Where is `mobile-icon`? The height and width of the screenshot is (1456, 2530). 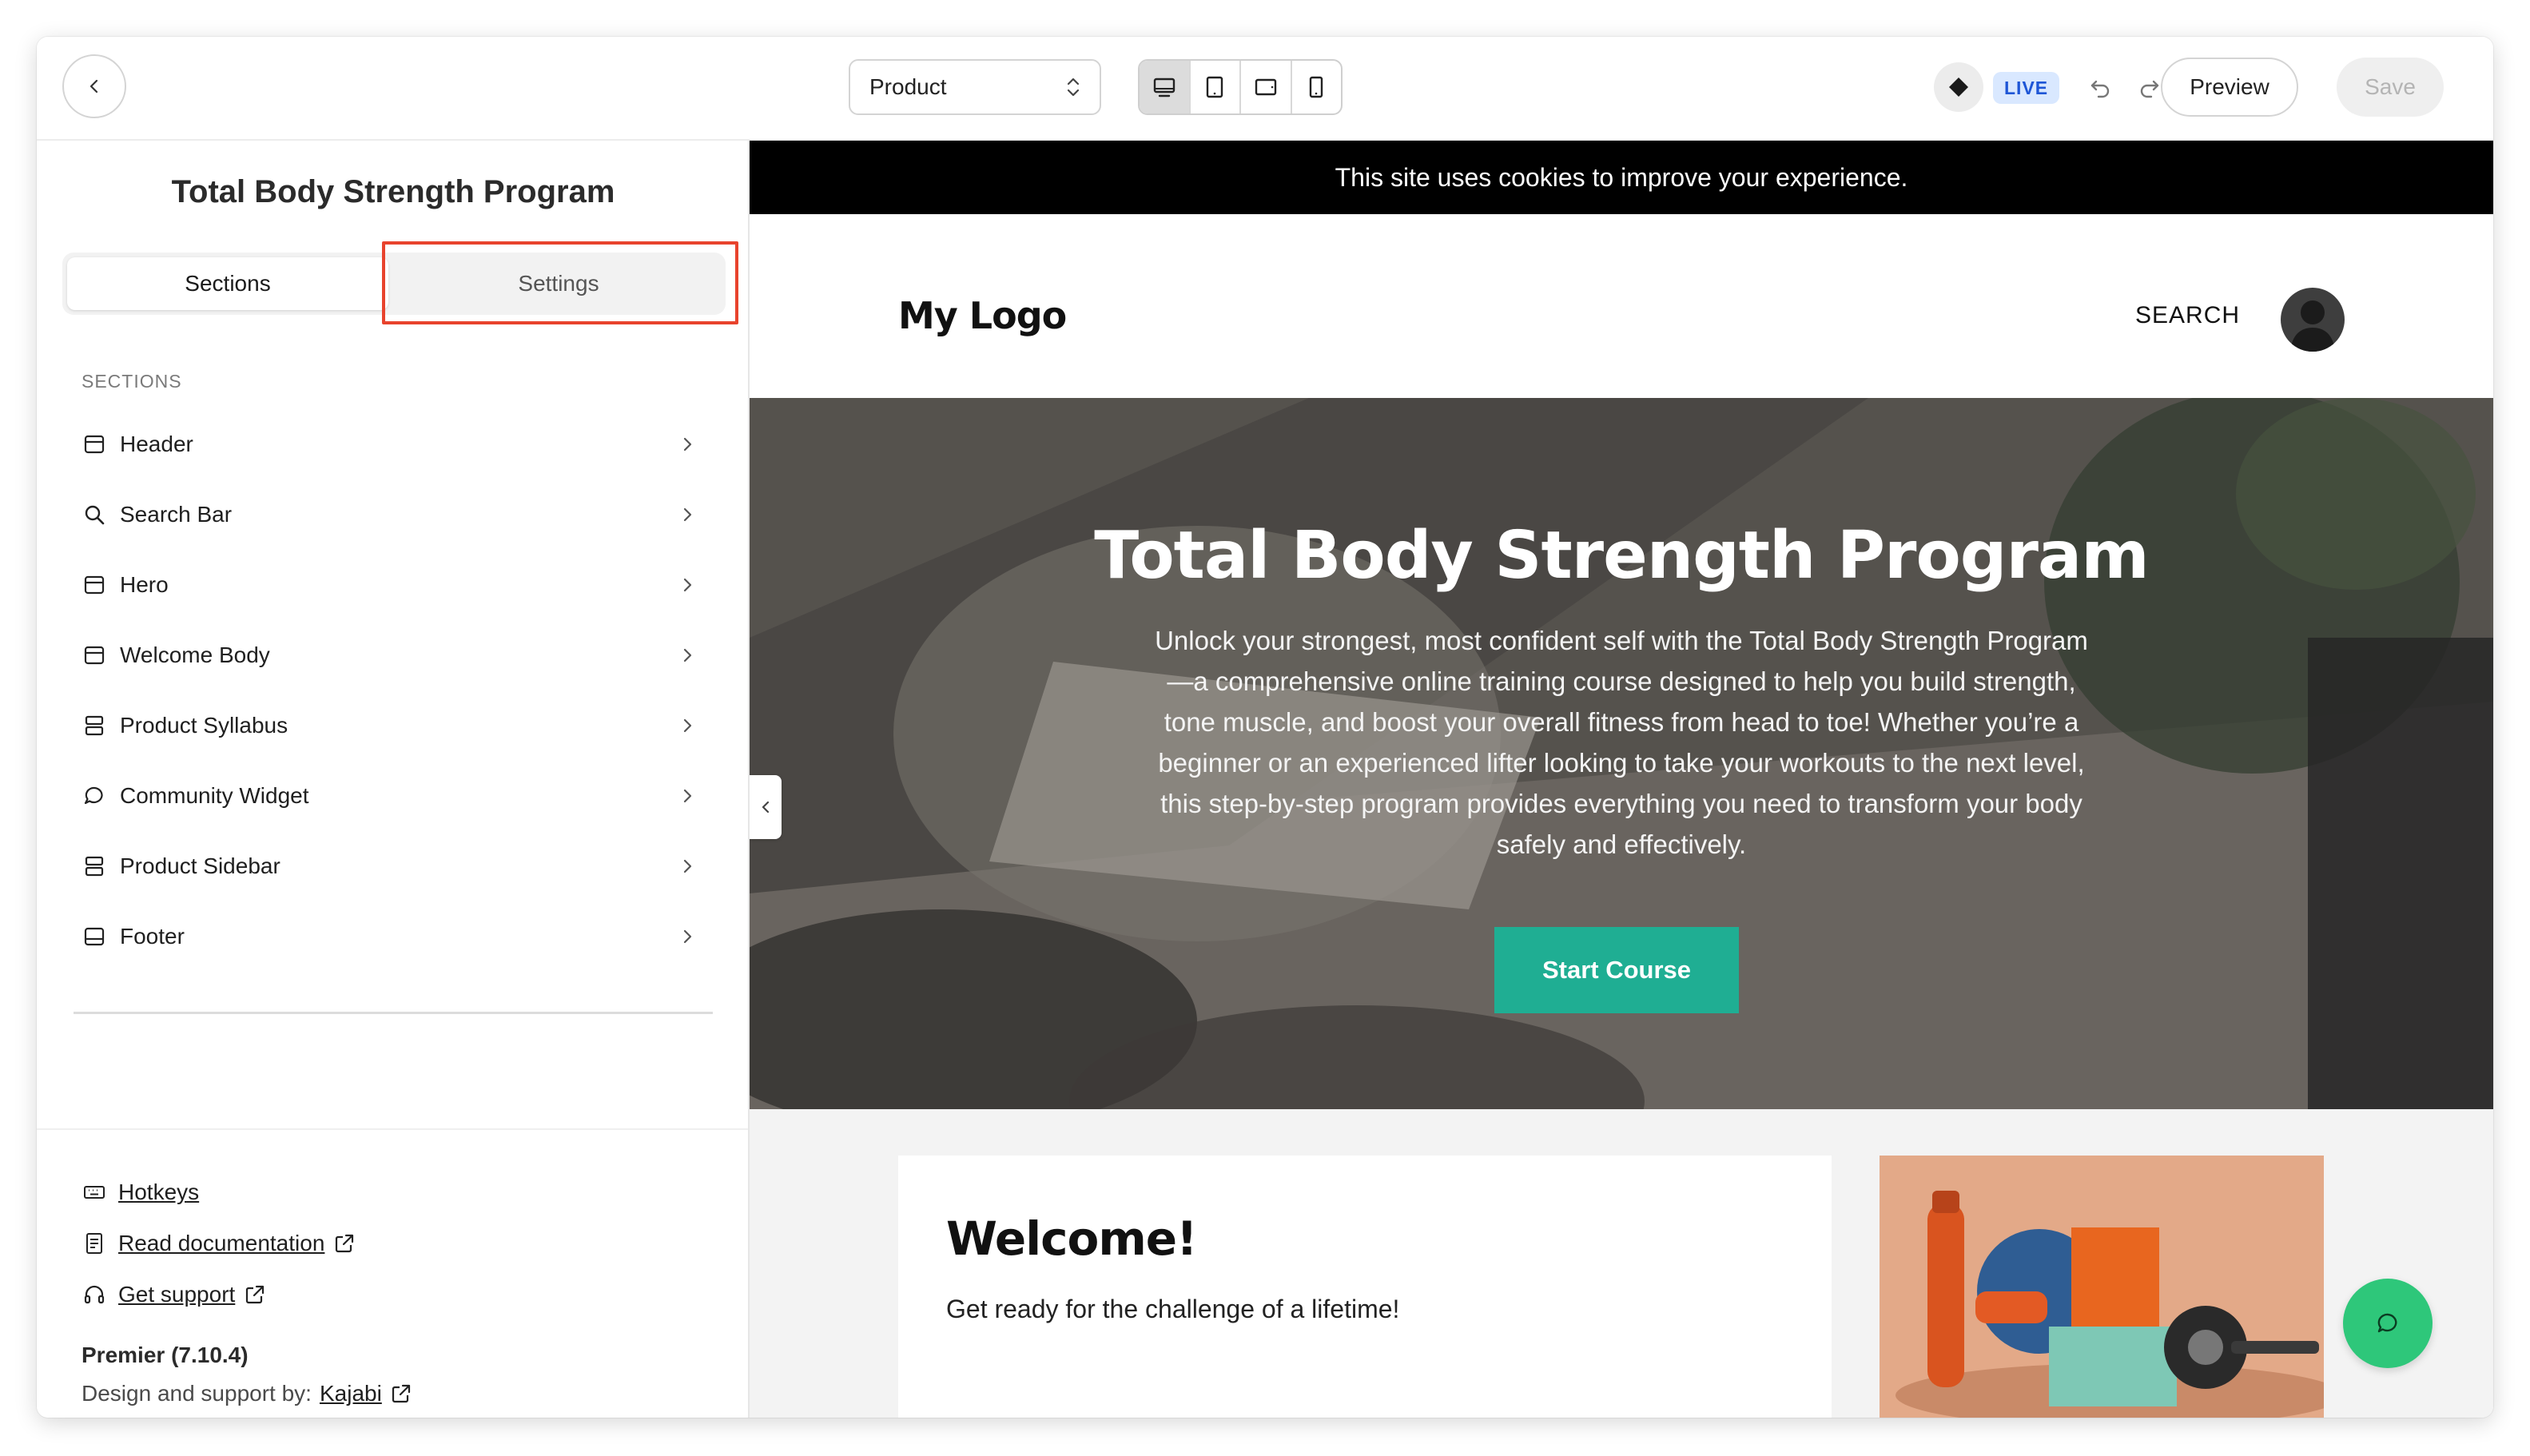 mobile-icon is located at coordinates (1316, 87).